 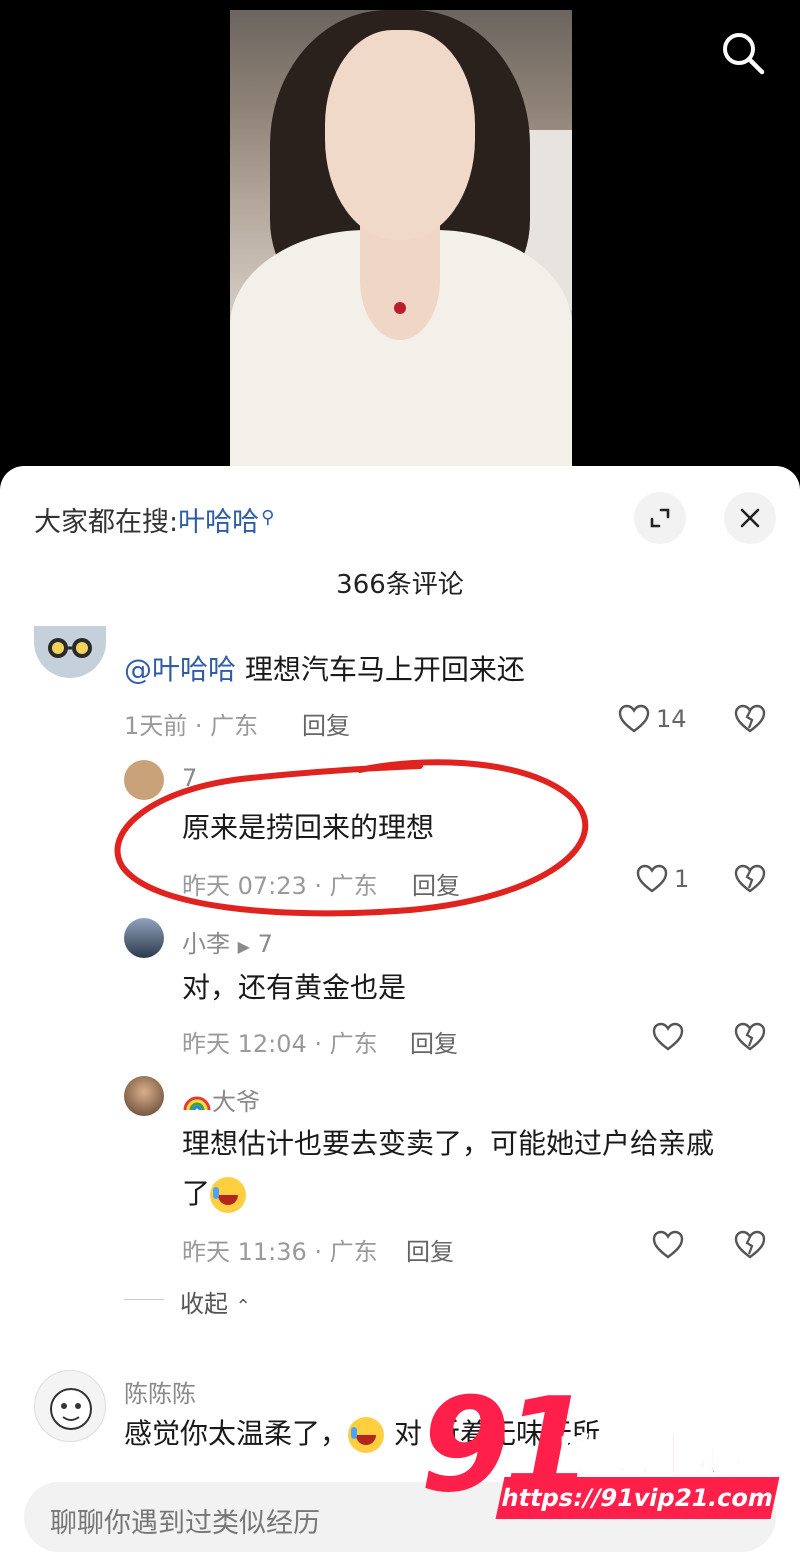 What do you see at coordinates (280, 886) in the screenshot?
I see `comment-meta: 昨天 07:23 · 广东` at bounding box center [280, 886].